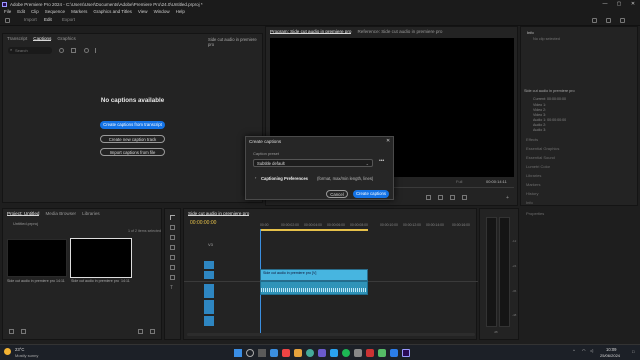  I want to click on create-new-caption-track-button: Create new caption track, so click(132, 139).